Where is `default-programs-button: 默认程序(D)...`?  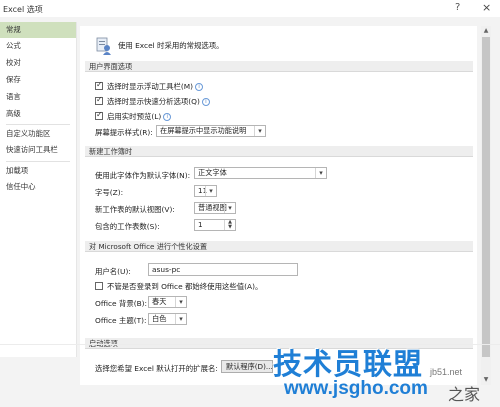
default-programs-button: 默认程序(D)... is located at coordinates (247, 366).